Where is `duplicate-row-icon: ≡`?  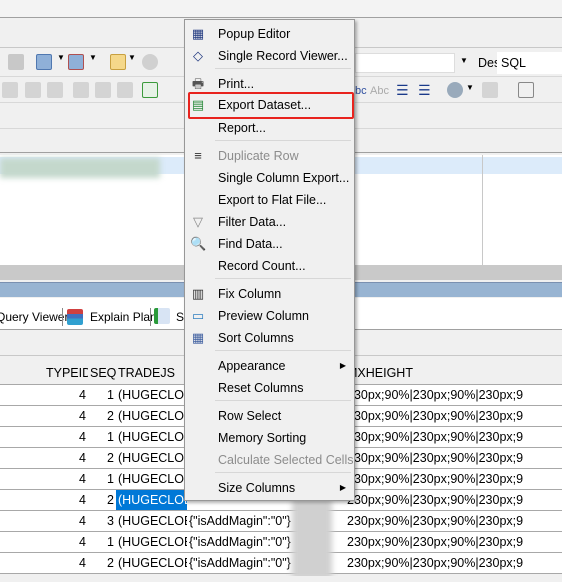 duplicate-row-icon: ≡ is located at coordinates (198, 155).